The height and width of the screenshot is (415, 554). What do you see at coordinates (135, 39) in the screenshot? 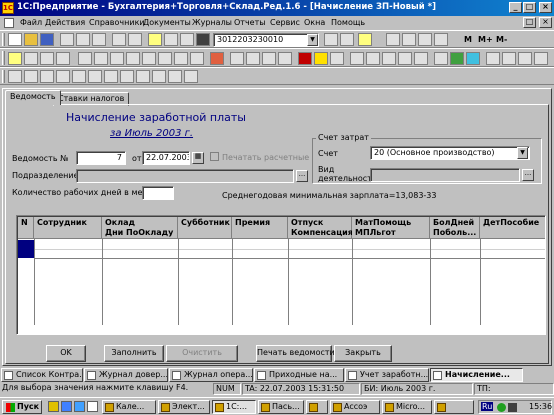
I see `print-preview-icon` at bounding box center [135, 39].